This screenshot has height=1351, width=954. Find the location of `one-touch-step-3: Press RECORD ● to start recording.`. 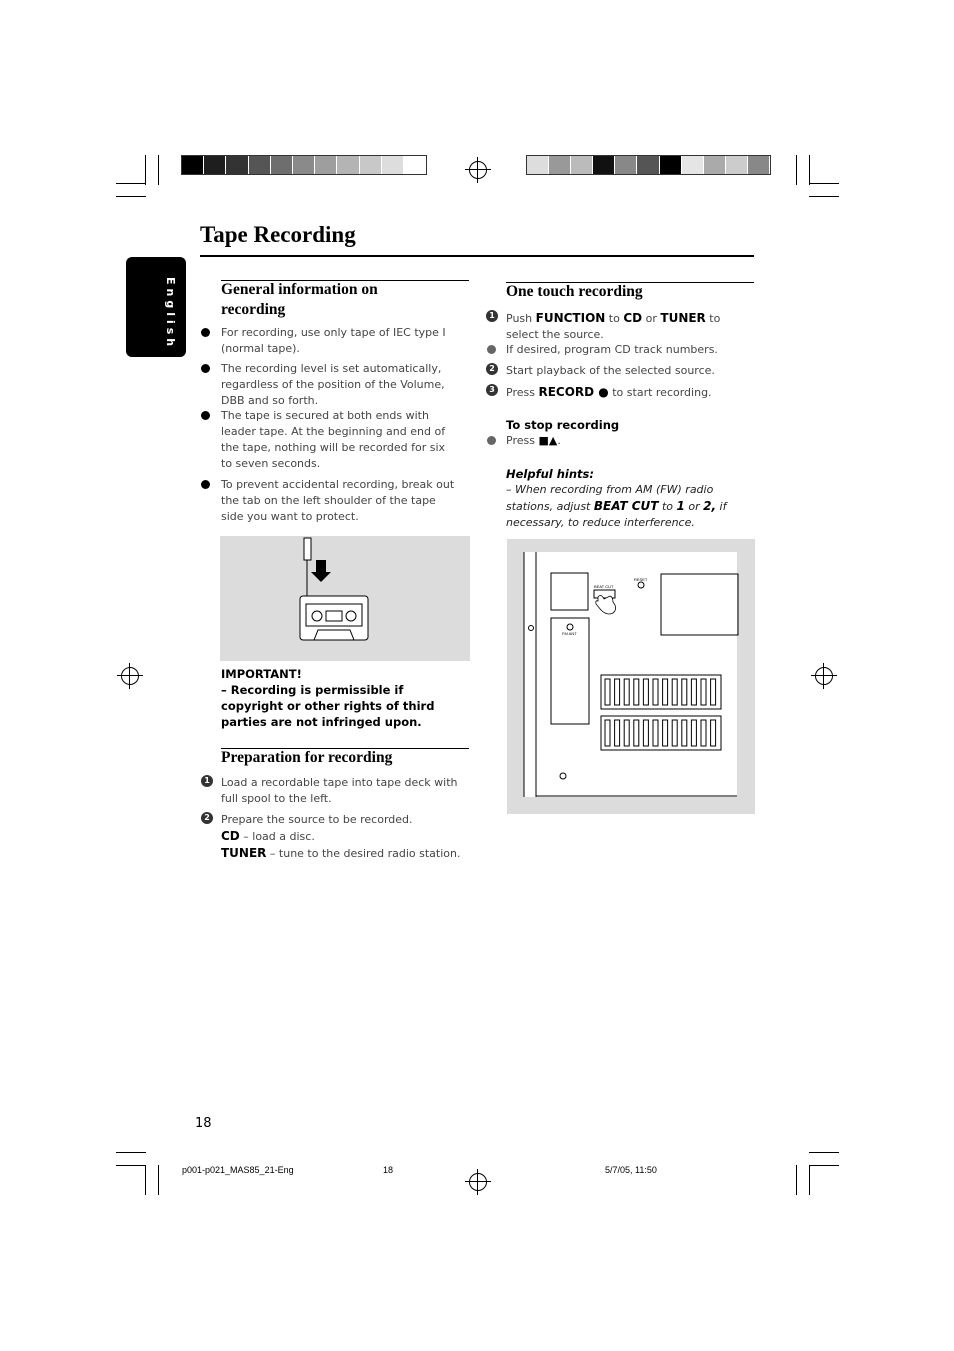

one-touch-step-3: Press RECORD ● to start recording. is located at coordinates (609, 392).